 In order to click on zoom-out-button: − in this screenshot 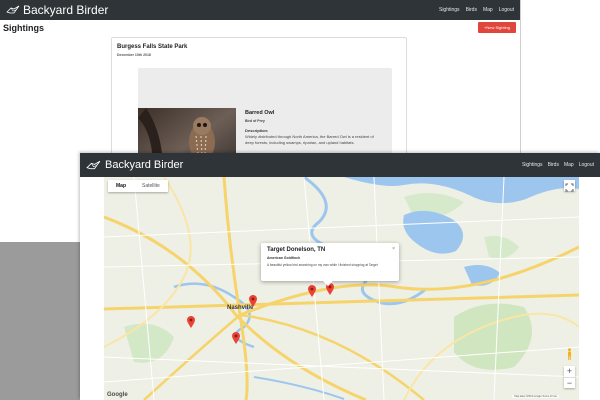, I will do `click(569, 382)`.